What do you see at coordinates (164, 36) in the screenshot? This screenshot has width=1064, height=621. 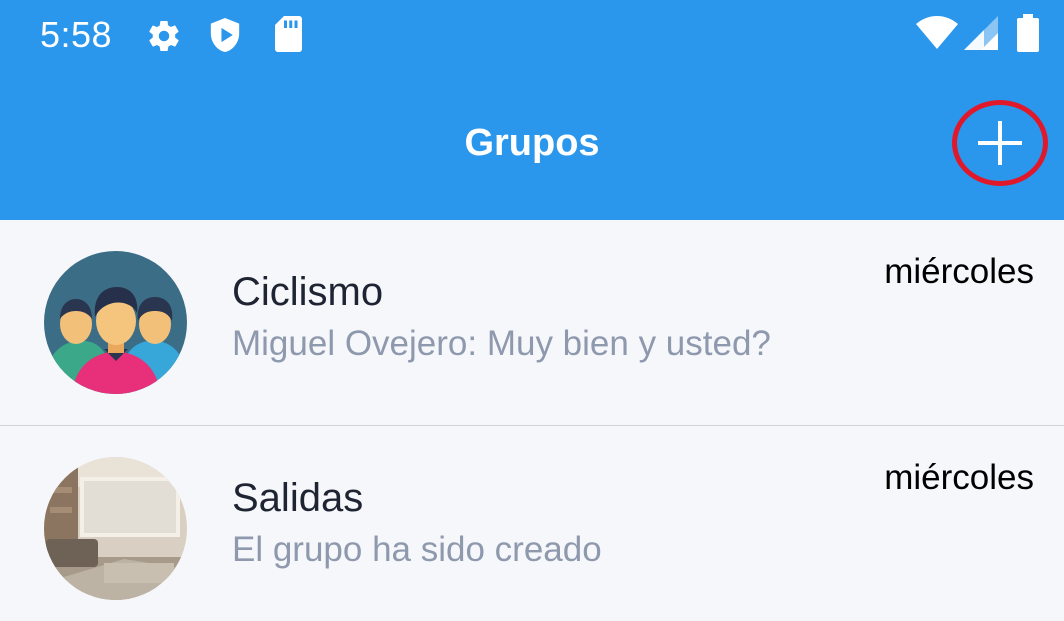 I see `settings-icon` at bounding box center [164, 36].